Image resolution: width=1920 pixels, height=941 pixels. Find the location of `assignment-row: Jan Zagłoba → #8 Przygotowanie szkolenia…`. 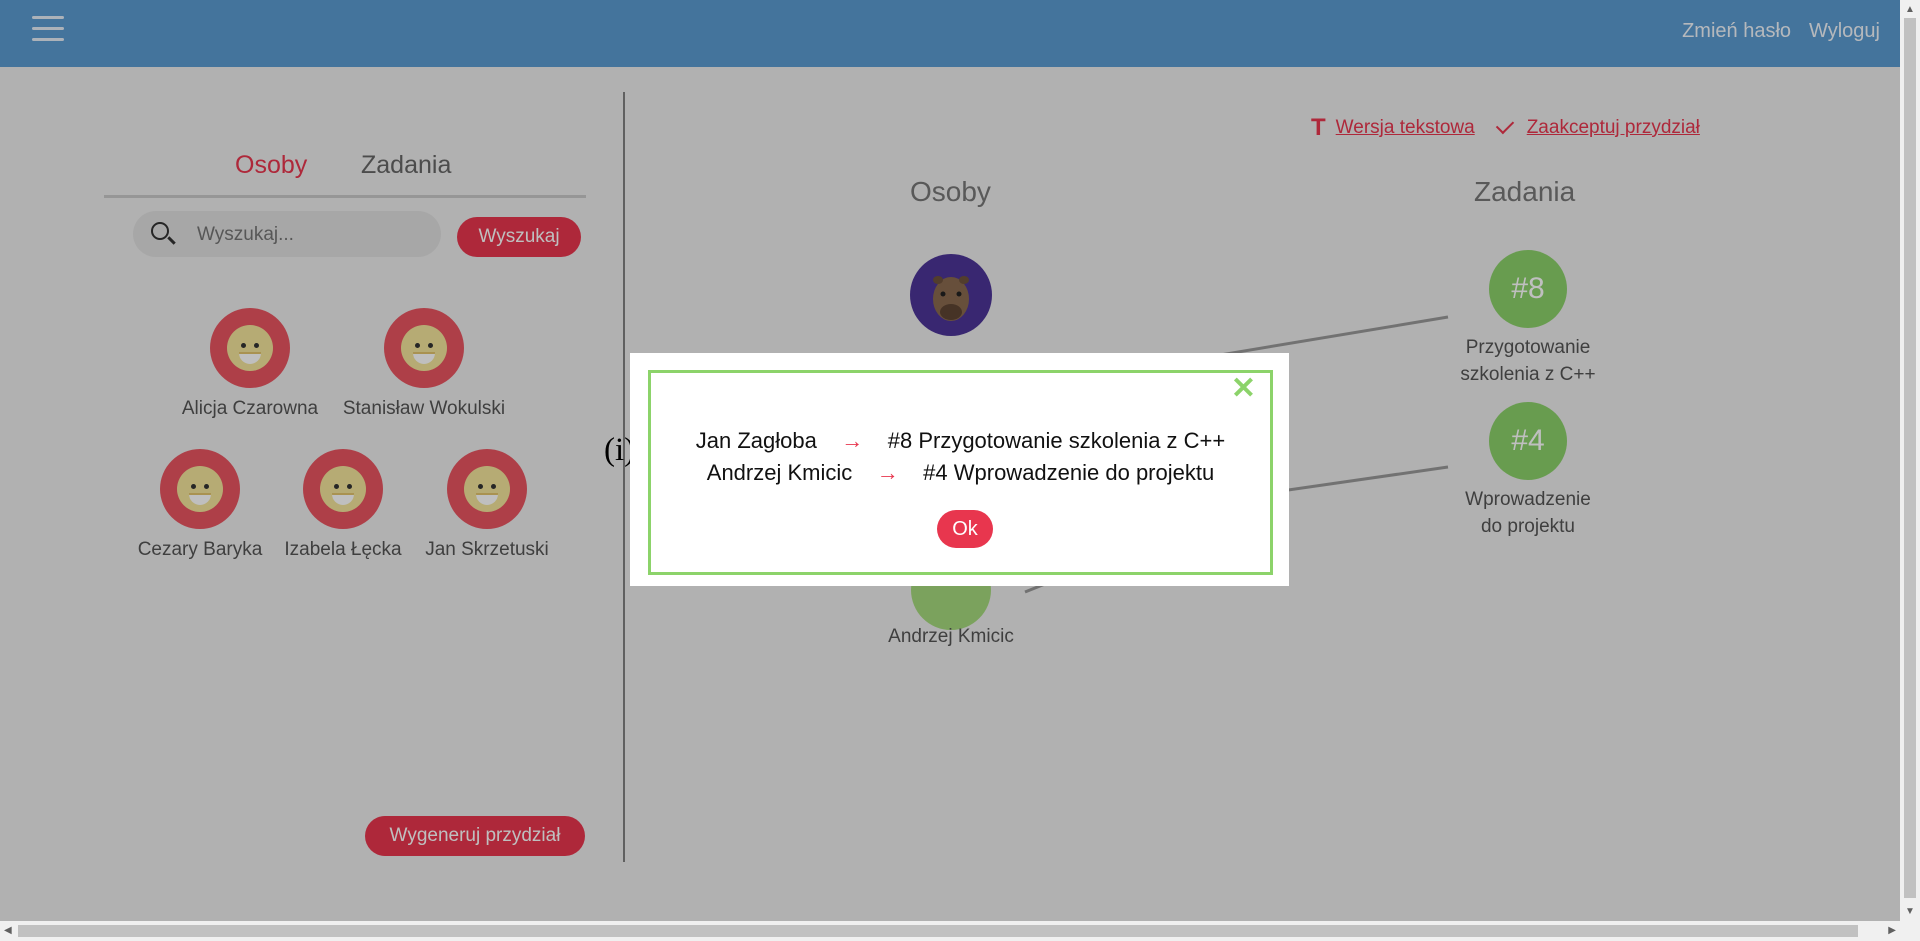

assignment-row: Jan Zagłoba → #8 Przygotowanie szkolenia… is located at coordinates (960, 441).